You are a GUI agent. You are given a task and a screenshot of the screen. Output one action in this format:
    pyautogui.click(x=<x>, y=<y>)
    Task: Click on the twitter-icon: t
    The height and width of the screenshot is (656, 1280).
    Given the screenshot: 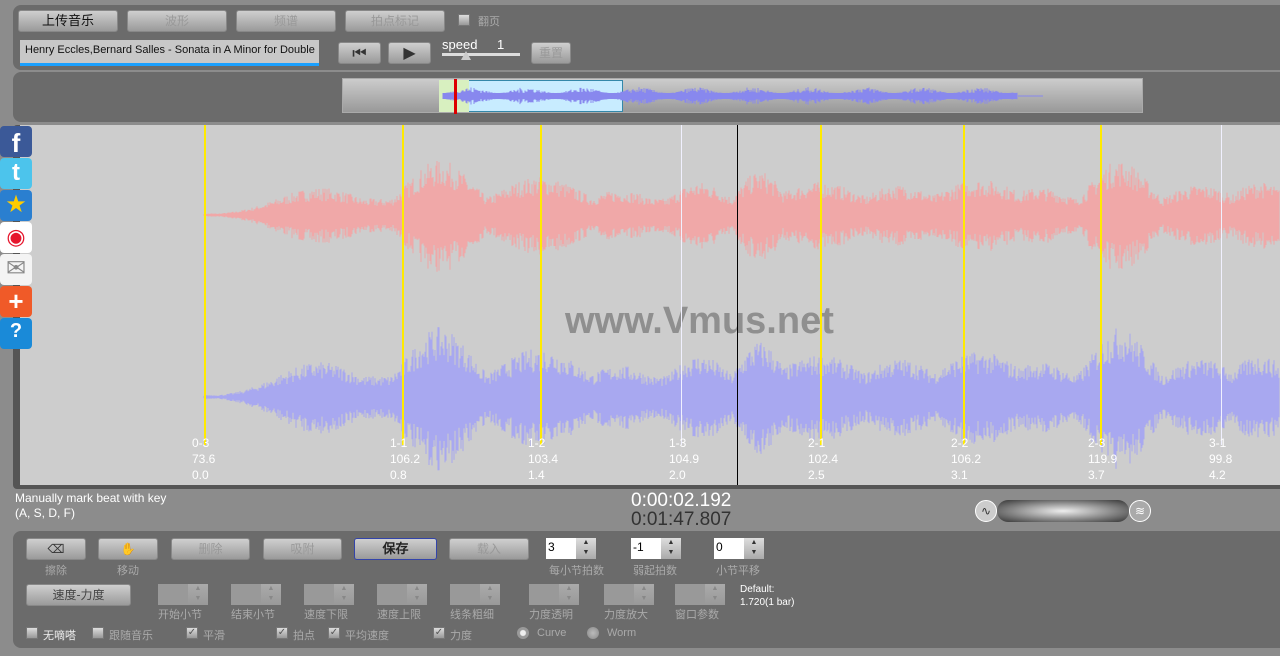 What is the action you would take?
    pyautogui.click(x=16, y=173)
    